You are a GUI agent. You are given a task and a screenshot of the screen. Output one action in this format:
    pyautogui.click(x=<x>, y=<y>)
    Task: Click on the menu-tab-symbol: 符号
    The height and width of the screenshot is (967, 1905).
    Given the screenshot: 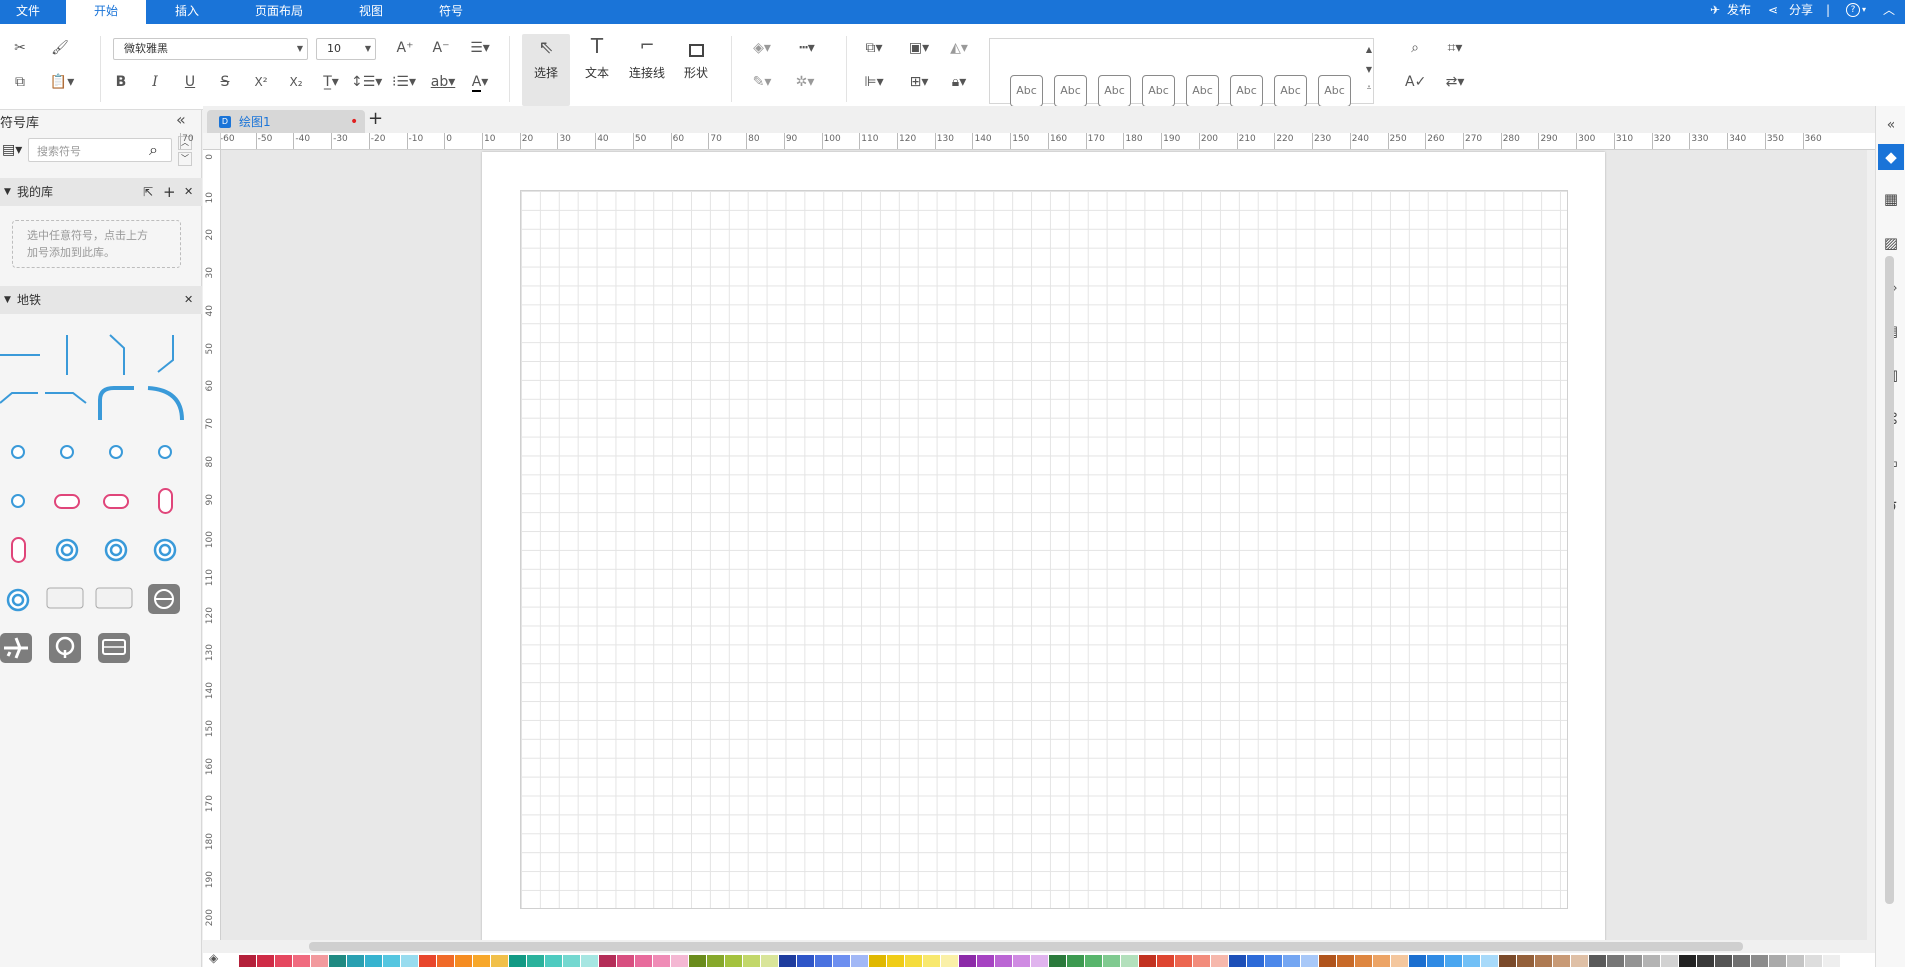 What is the action you would take?
    pyautogui.click(x=451, y=12)
    